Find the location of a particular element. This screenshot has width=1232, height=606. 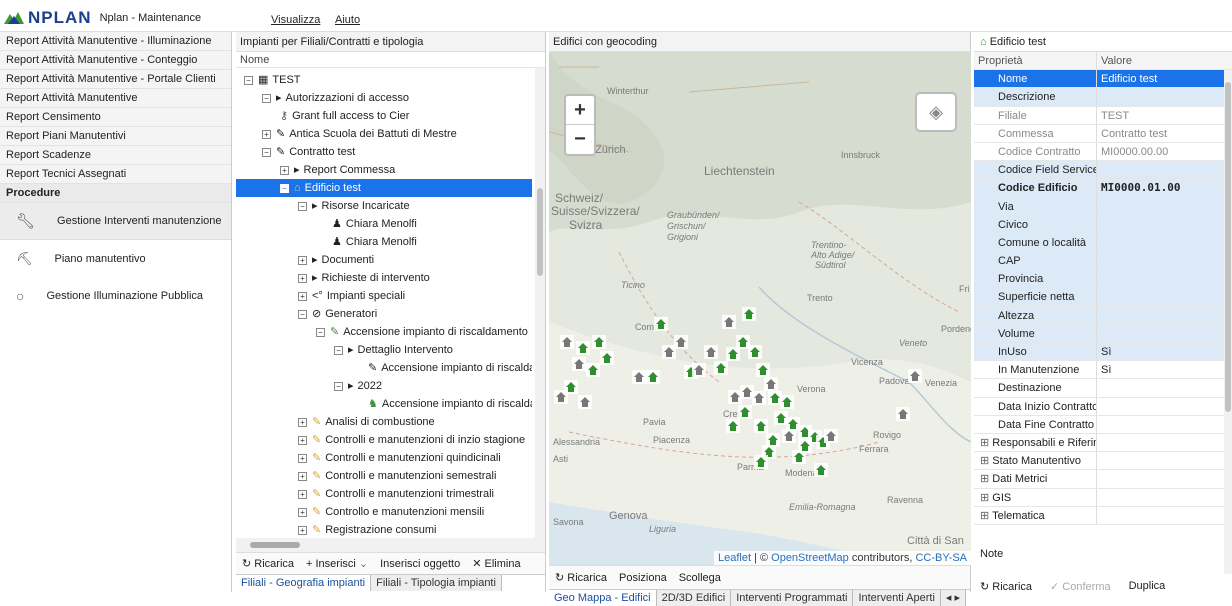

tree-node: − ▸ Autorizzazioni di accesso is located at coordinates (384, 98).